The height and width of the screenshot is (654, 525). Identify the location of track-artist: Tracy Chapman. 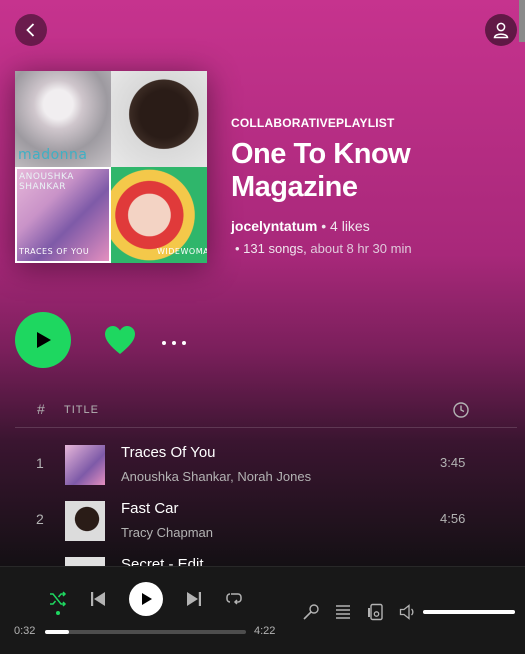
(167, 532).